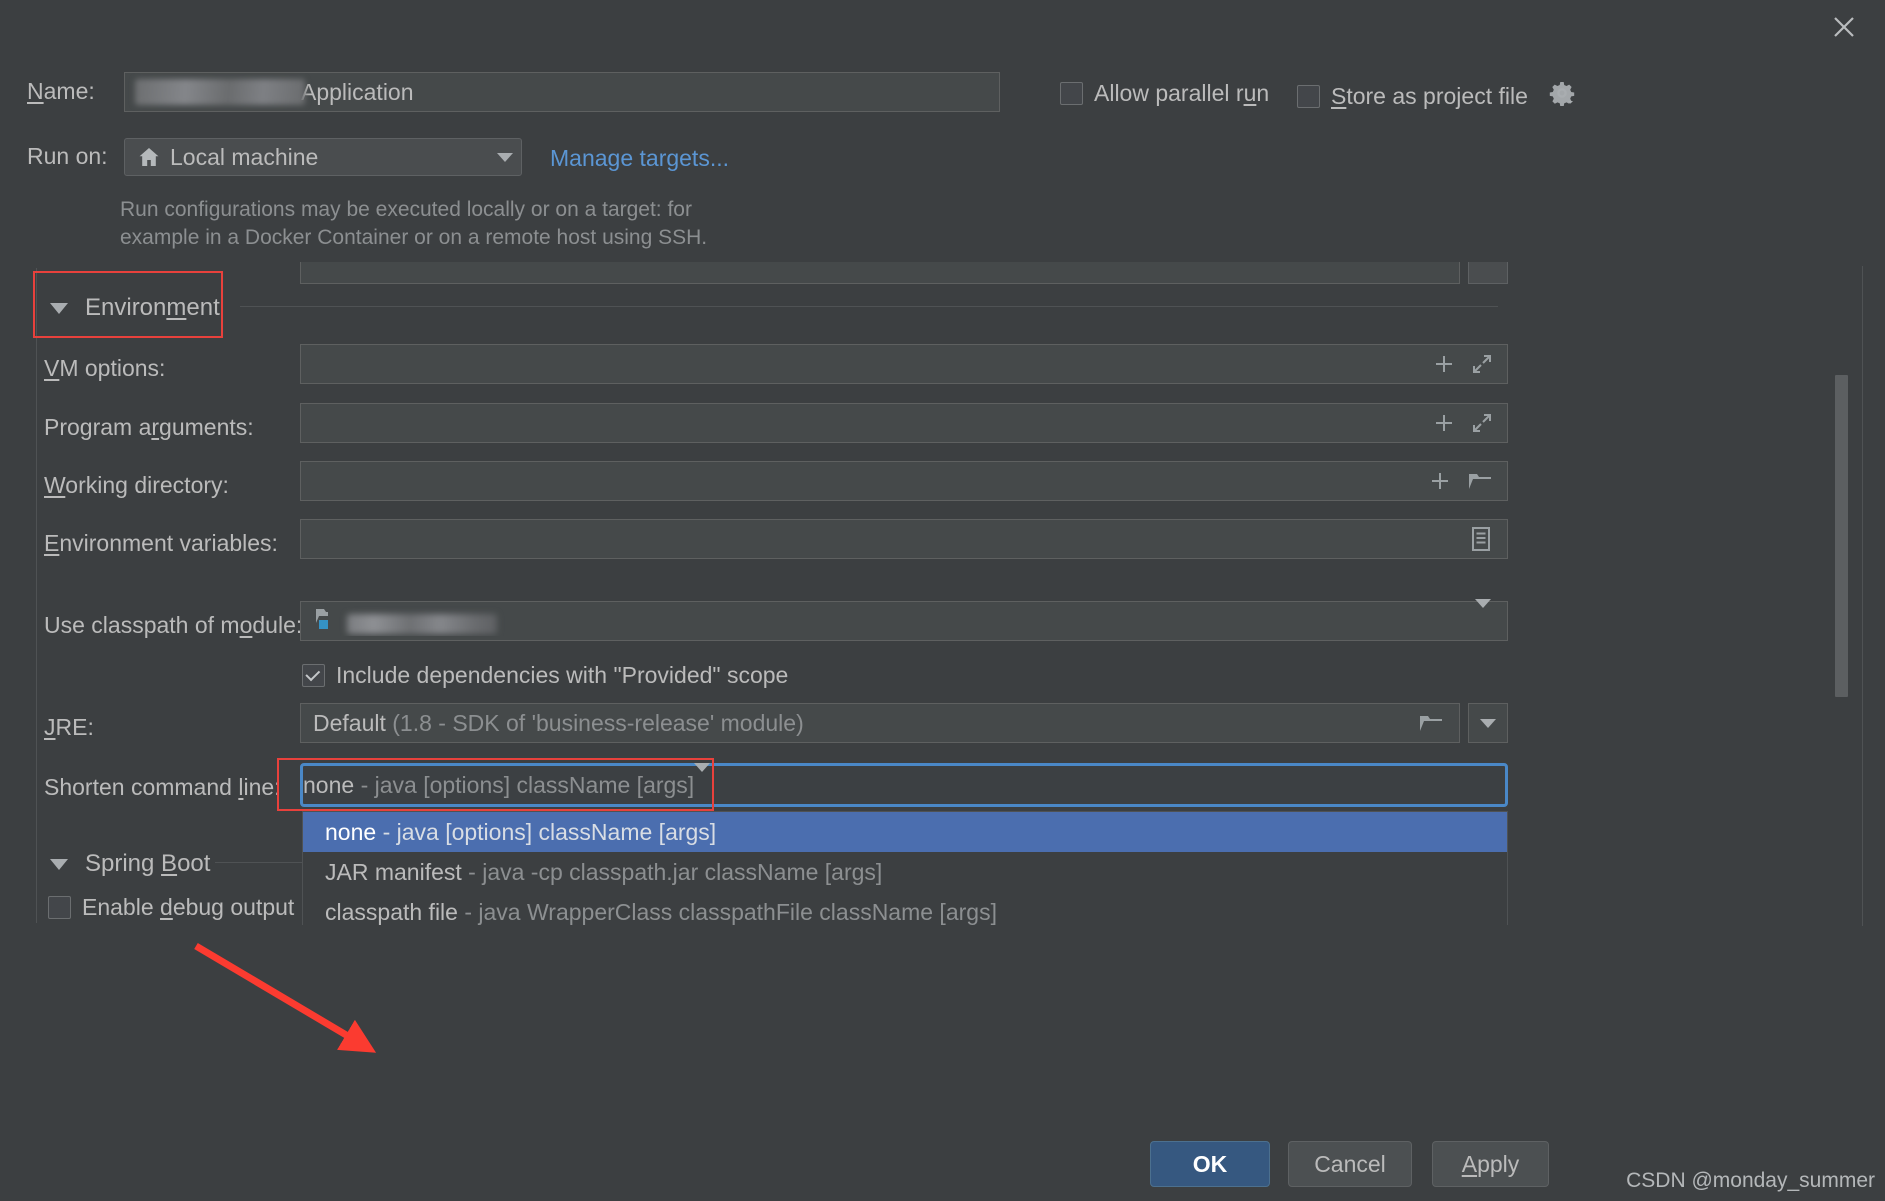  Describe the element at coordinates (598, 722) in the screenshot. I see `jre-value-detail: (1.8 - SDK of 'business-release' module)` at that location.